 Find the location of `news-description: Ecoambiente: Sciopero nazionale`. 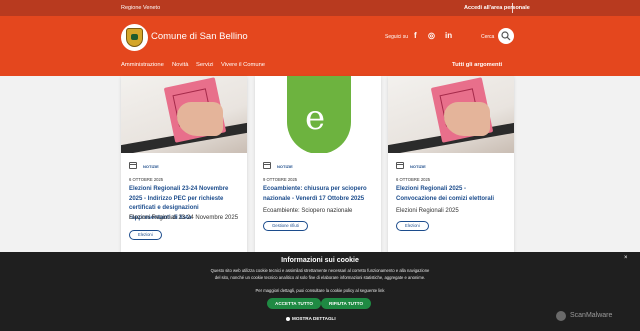

news-description: Ecoambiente: Sciopero nazionale is located at coordinates (308, 211).